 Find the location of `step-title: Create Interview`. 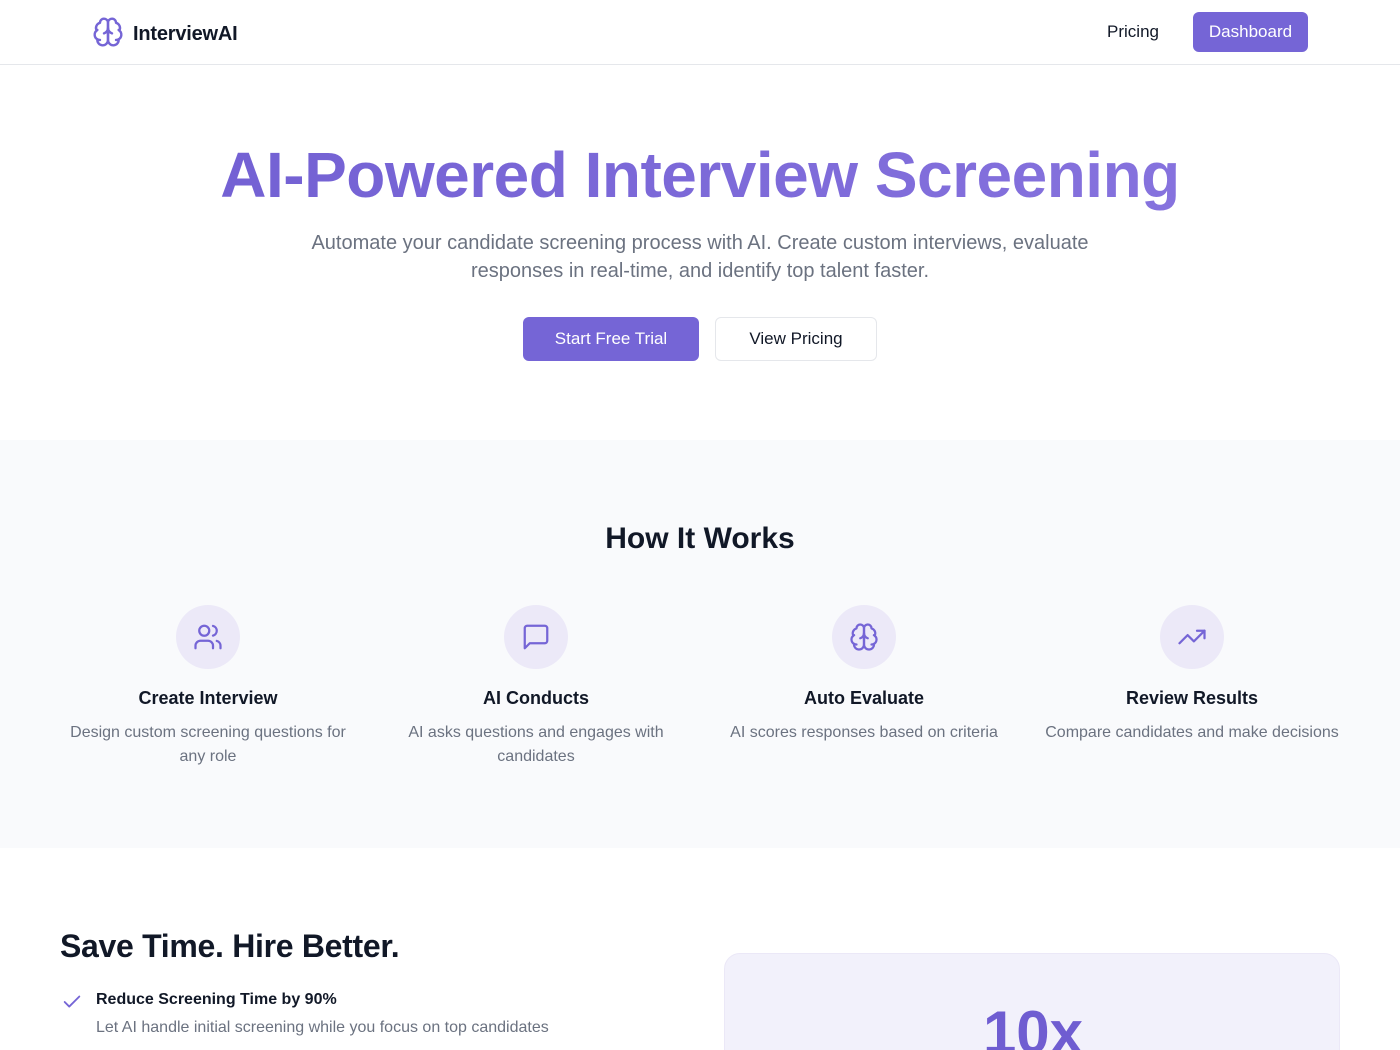

step-title: Create Interview is located at coordinates (208, 698).